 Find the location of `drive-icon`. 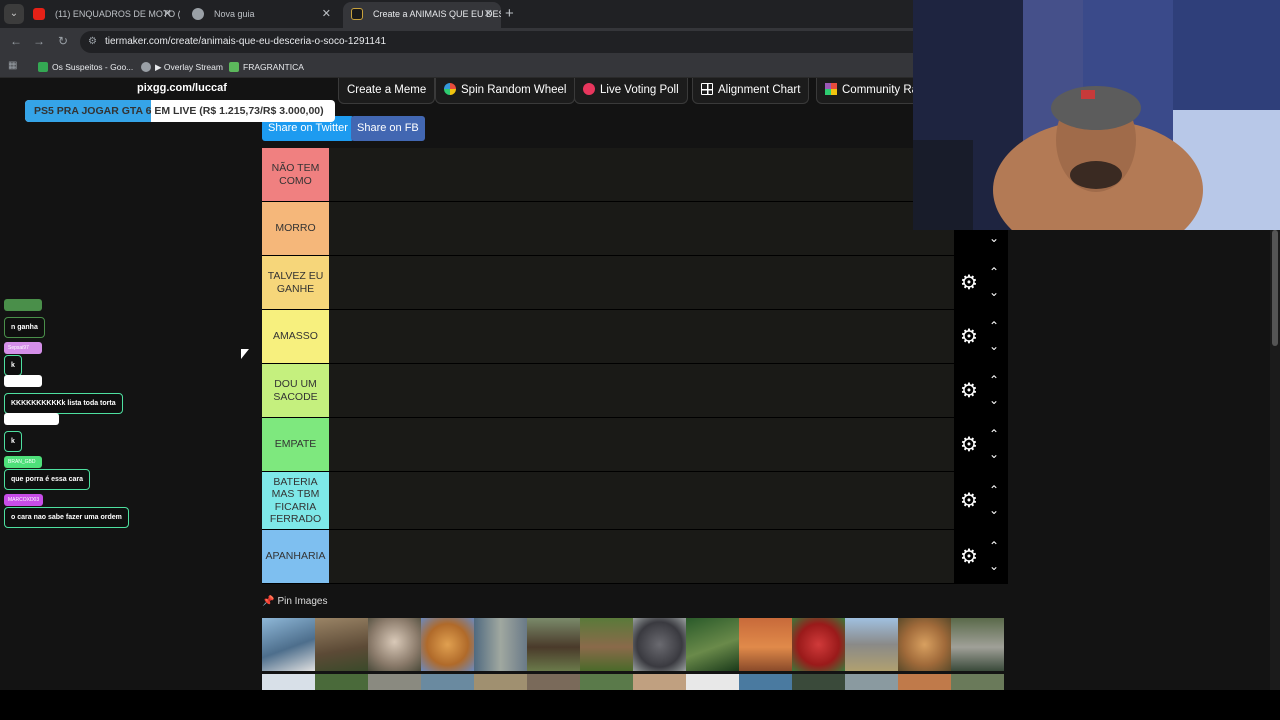

drive-icon is located at coordinates (43, 67).